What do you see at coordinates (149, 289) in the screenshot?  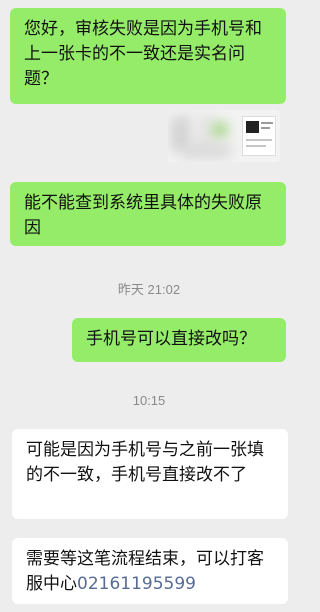 I see `timestamp: 昨天 21:02` at bounding box center [149, 289].